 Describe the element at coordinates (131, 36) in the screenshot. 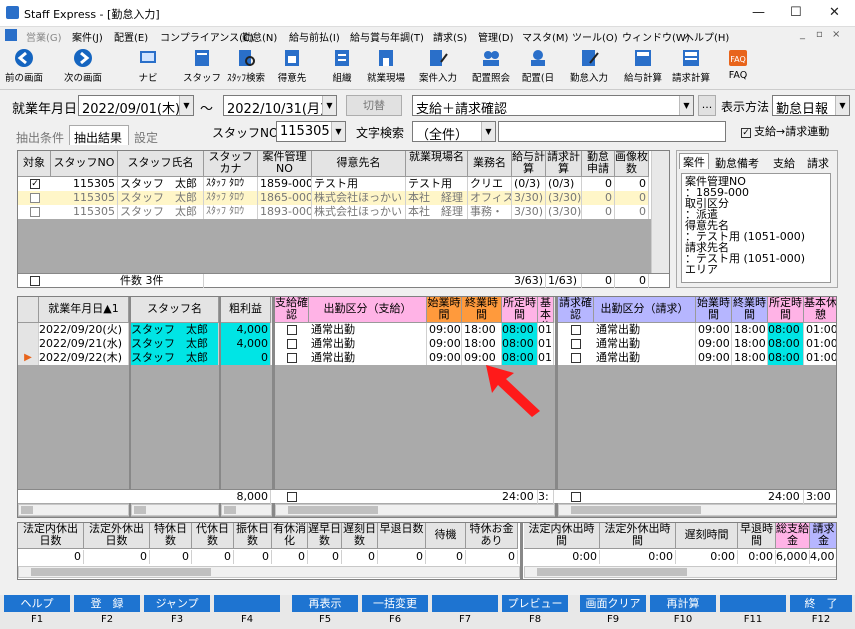

I see `menu-haichi: 配置(E)` at that location.